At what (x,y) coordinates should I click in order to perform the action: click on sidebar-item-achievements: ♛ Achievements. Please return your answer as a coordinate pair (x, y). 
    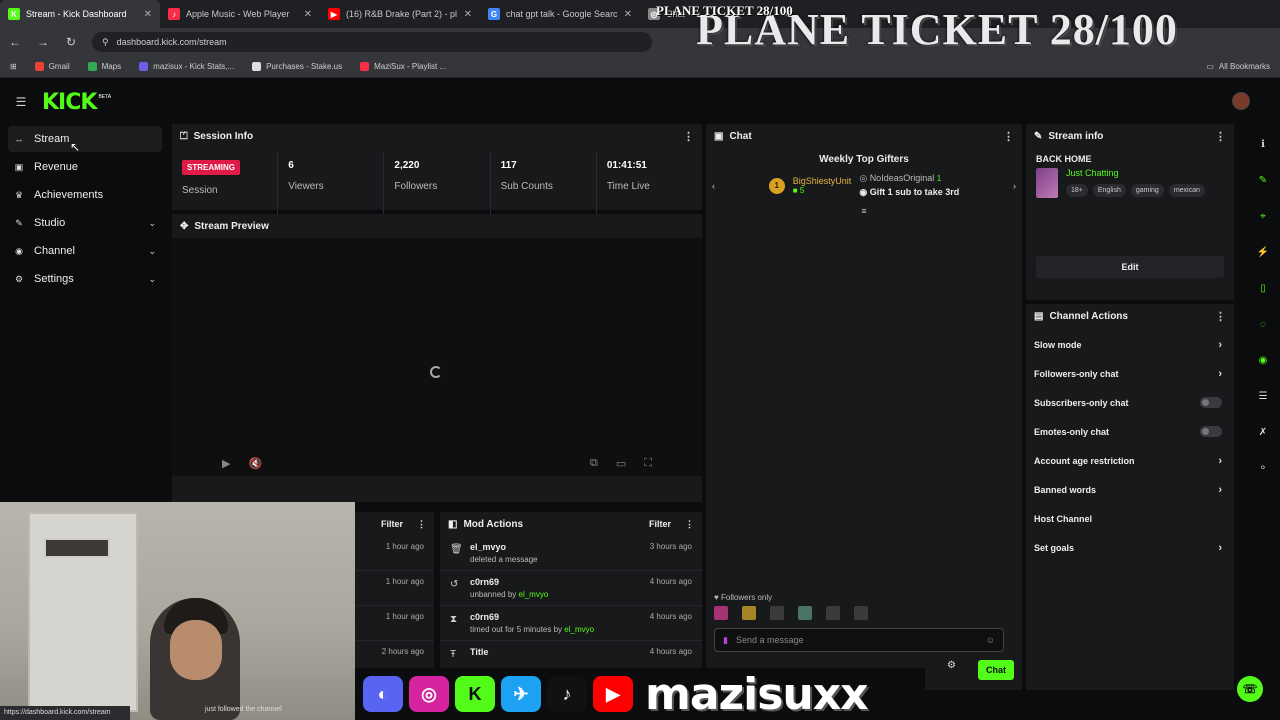
    Looking at the image, I should click on (85, 195).